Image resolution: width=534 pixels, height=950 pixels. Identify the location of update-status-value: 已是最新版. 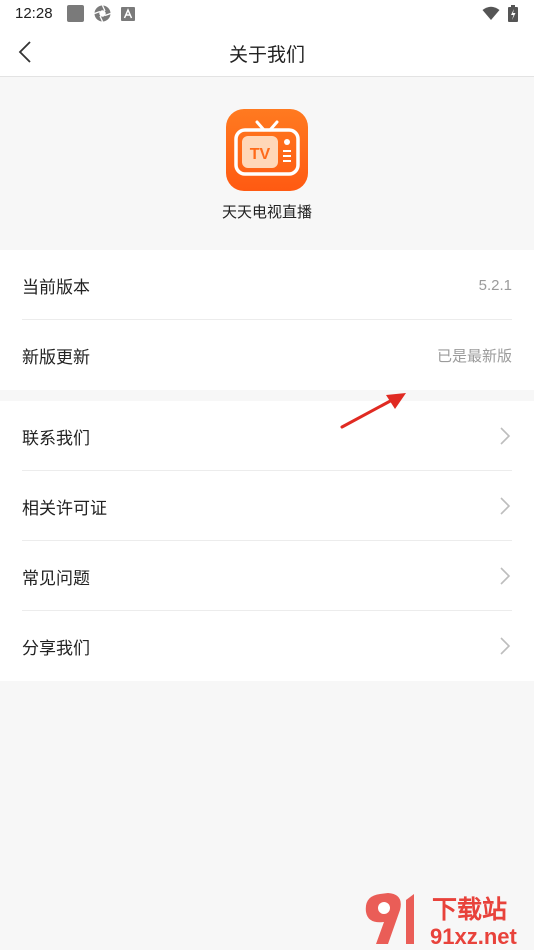
(474, 356).